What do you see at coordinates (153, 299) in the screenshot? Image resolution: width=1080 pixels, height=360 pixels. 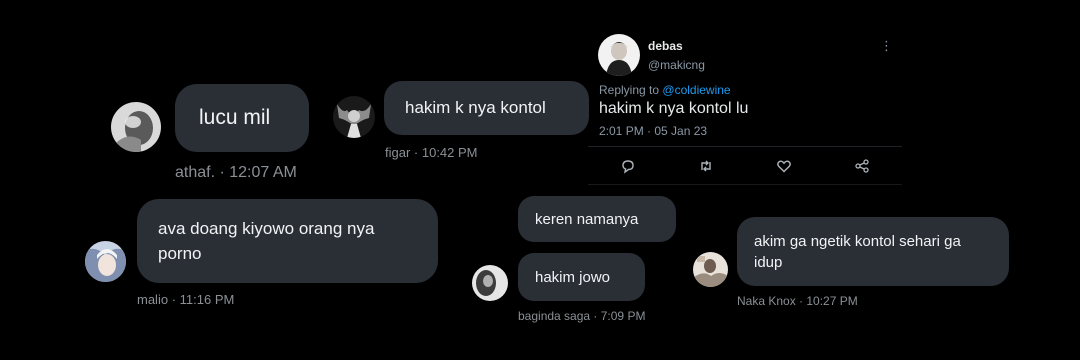 I see `author-name: malio` at bounding box center [153, 299].